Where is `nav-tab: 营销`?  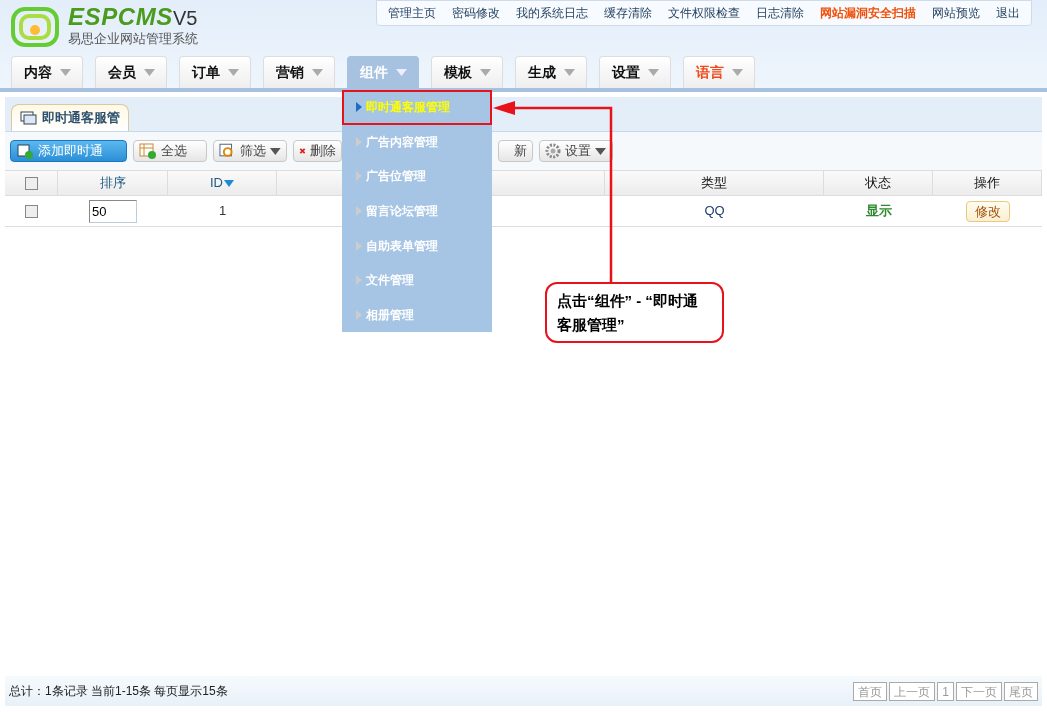
nav-tab: 营销 is located at coordinates (299, 72).